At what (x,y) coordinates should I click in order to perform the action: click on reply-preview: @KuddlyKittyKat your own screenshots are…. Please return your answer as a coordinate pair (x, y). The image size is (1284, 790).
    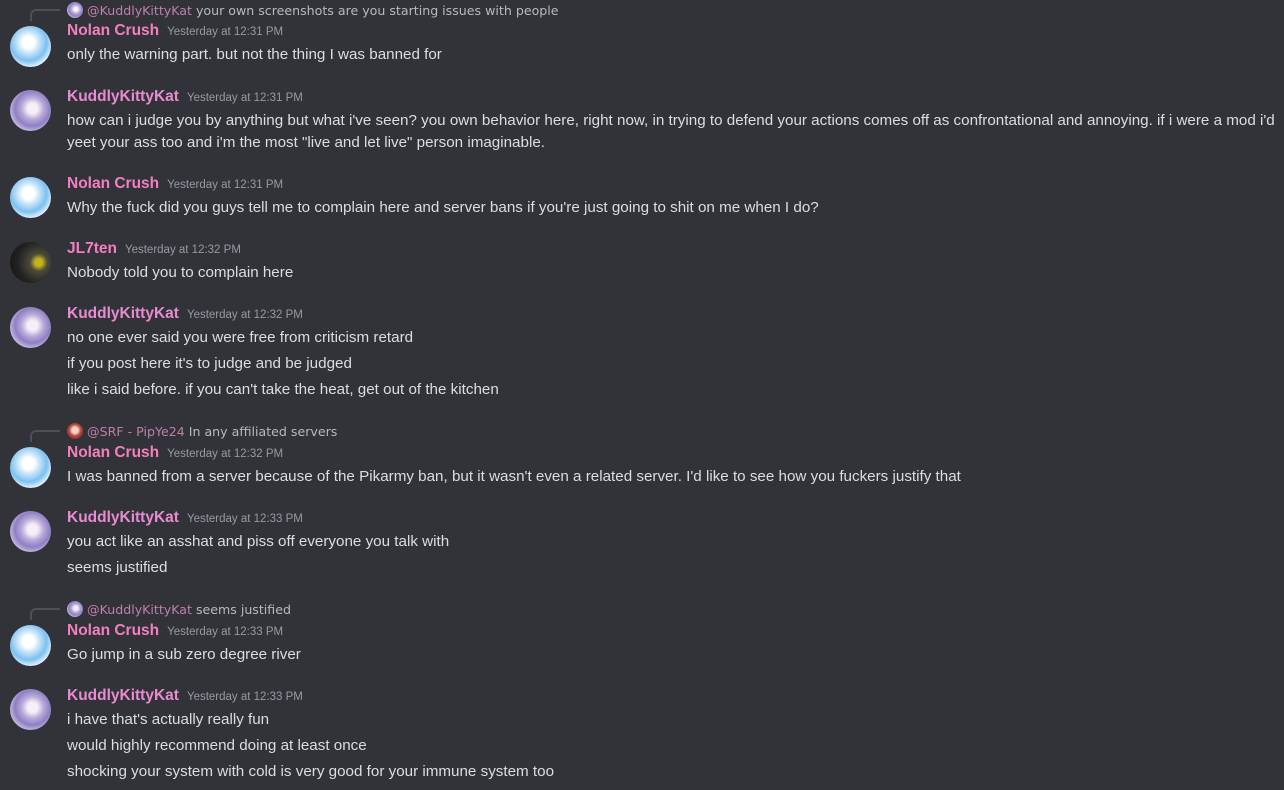
    Looking at the image, I should click on (313, 10).